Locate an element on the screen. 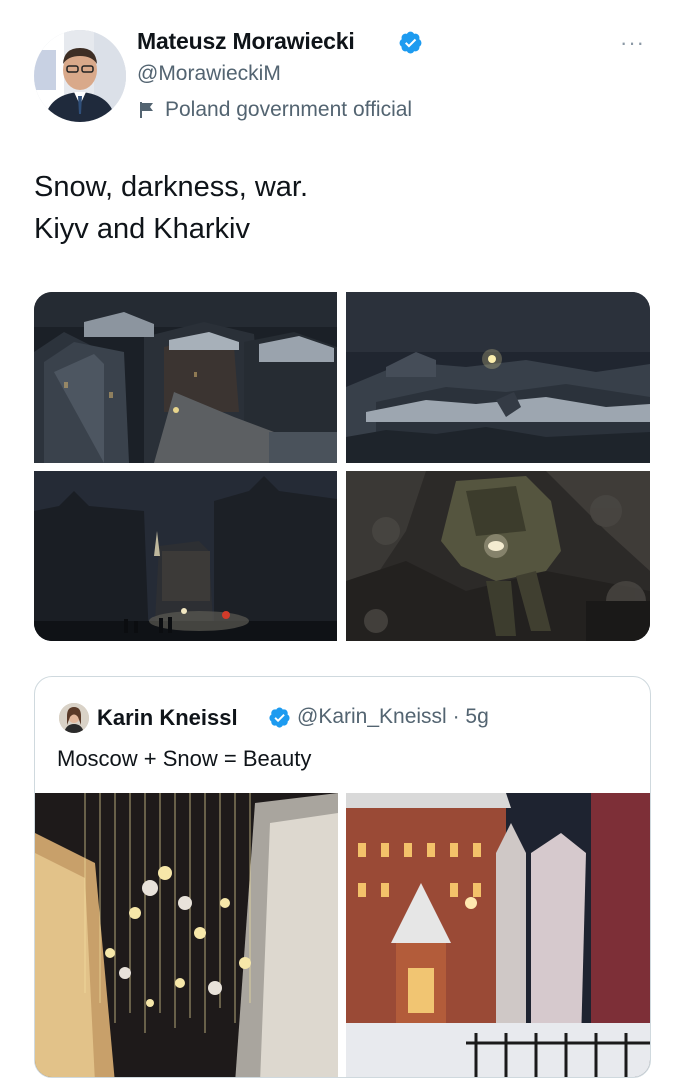  tweet-text-line: Kiyv and Kharkiv is located at coordinates (142, 229).